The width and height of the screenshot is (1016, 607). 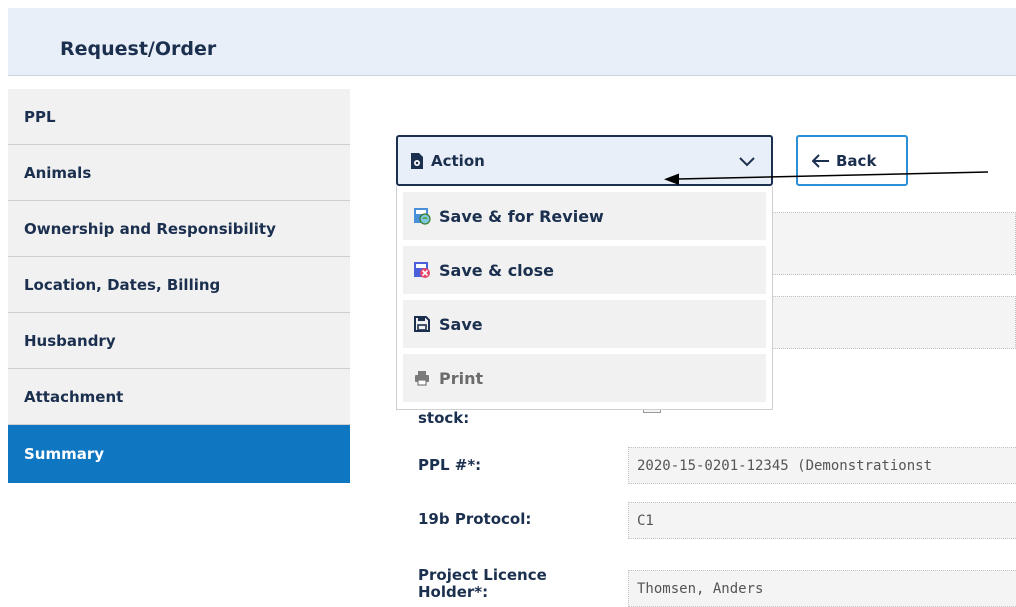 I want to click on back-button-label: Back, so click(x=856, y=160).